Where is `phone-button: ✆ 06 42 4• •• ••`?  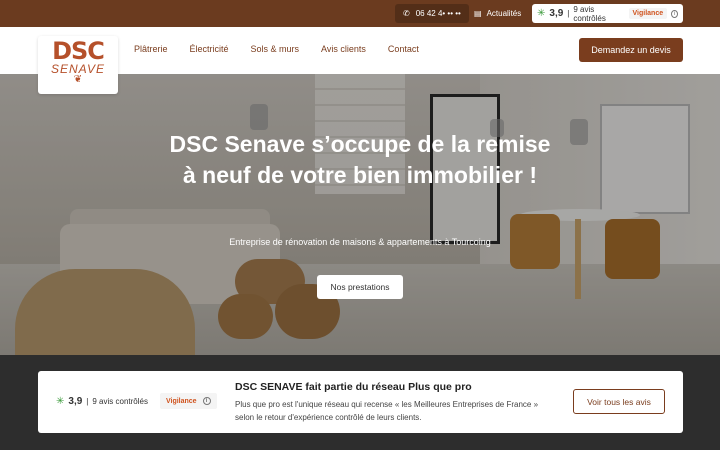 phone-button: ✆ 06 42 4• •• •• is located at coordinates (432, 13).